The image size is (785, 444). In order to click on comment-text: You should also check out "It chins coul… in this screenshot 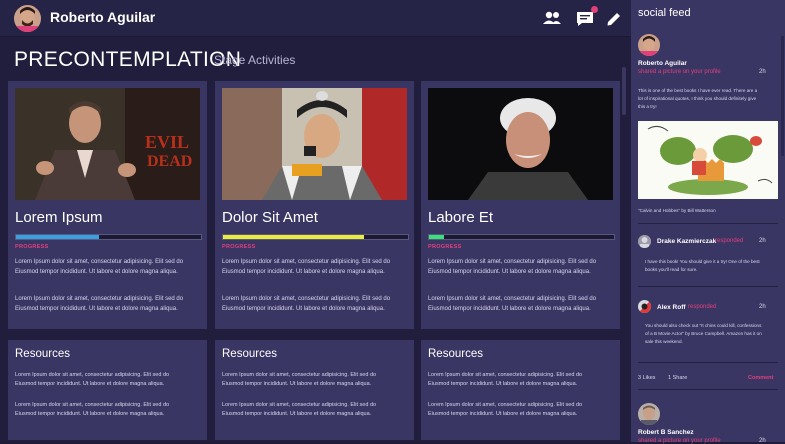, I will do `click(703, 333)`.